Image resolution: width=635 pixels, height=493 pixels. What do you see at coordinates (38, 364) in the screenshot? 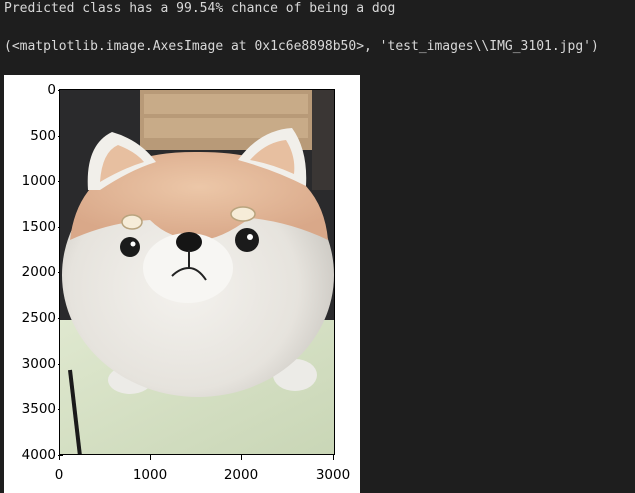
I see `y-tick-label: 3000` at bounding box center [38, 364].